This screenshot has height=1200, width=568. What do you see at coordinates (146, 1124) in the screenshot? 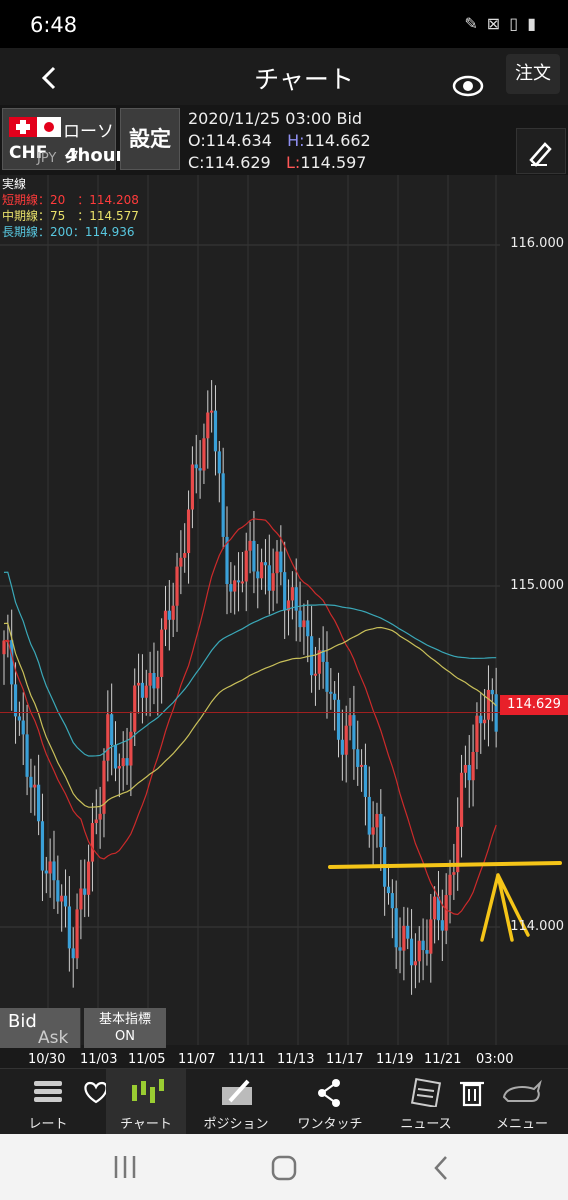
I see `nav-label: チャート` at bounding box center [146, 1124].